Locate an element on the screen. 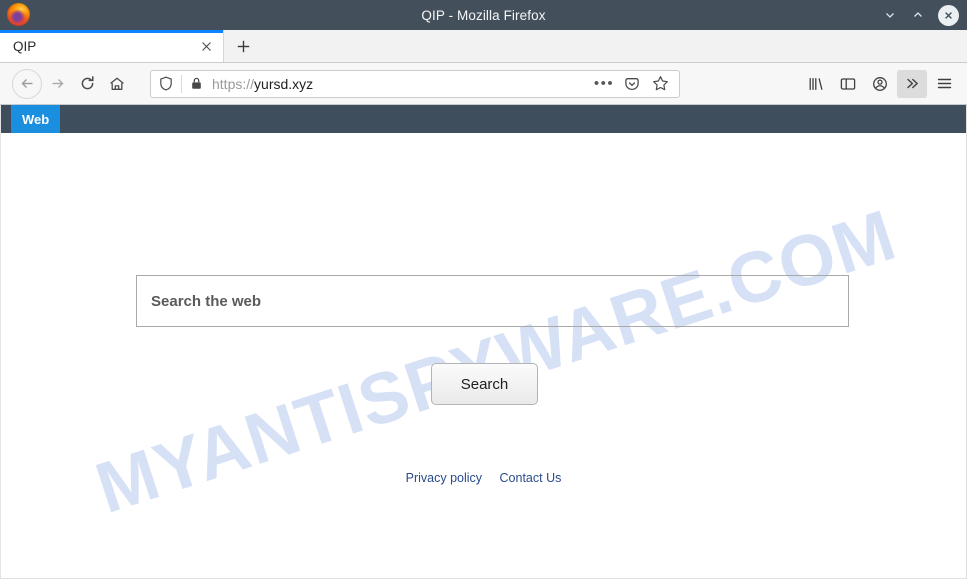 This screenshot has height=579, width=967. window-controls is located at coordinates (920, 15).